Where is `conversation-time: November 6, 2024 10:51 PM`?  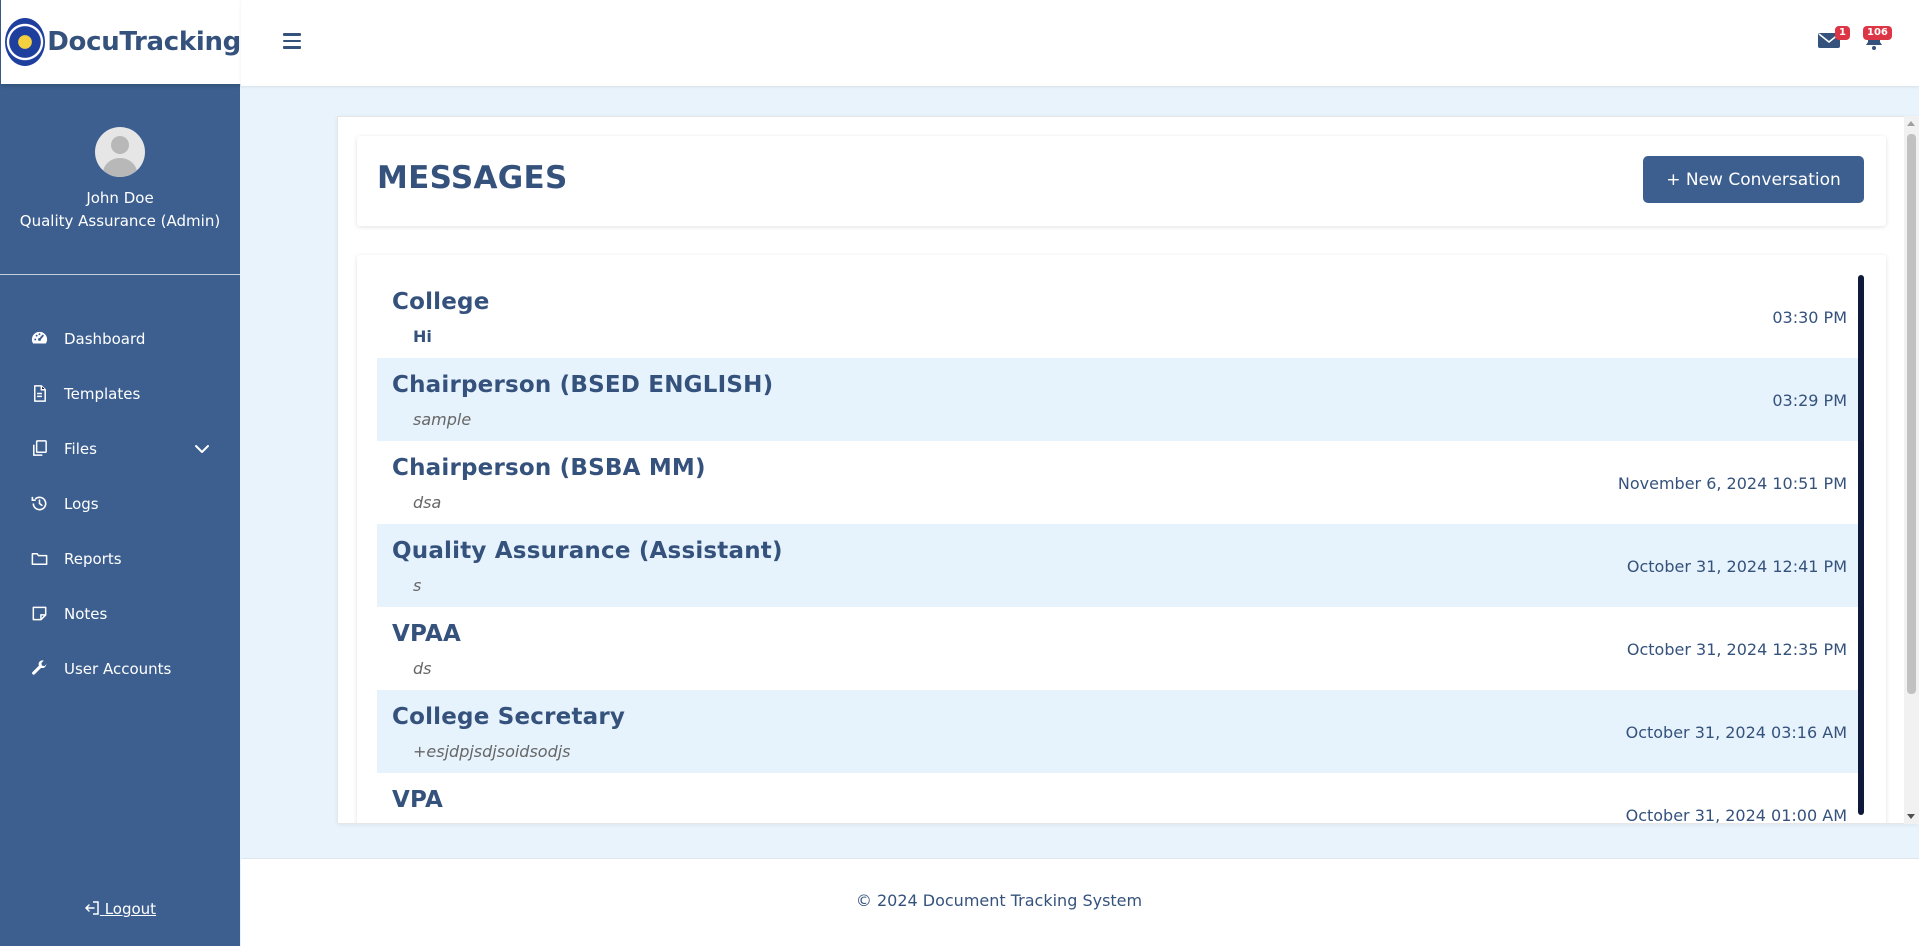
conversation-time: November 6, 2024 10:51 PM is located at coordinates (1732, 483).